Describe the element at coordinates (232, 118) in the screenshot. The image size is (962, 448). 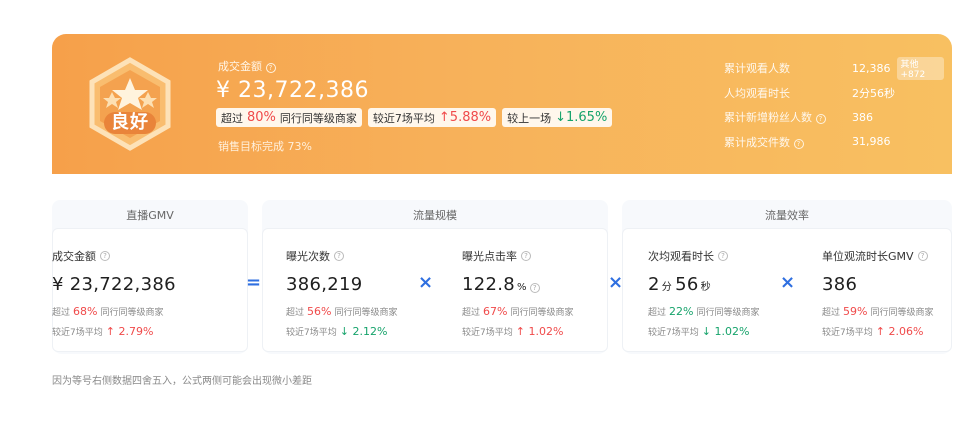
I see `chip-text: 超过` at that location.